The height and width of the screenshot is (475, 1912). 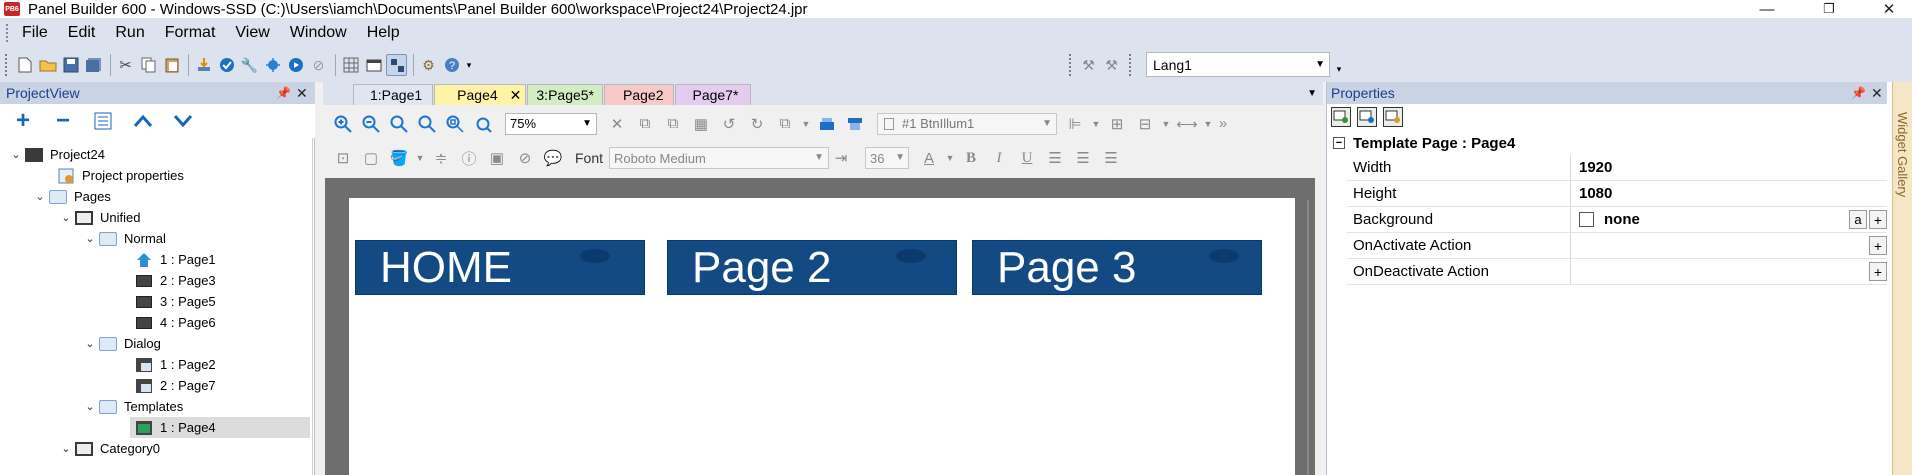 I want to click on clear-format-icon: ⊘, so click(x=525, y=158).